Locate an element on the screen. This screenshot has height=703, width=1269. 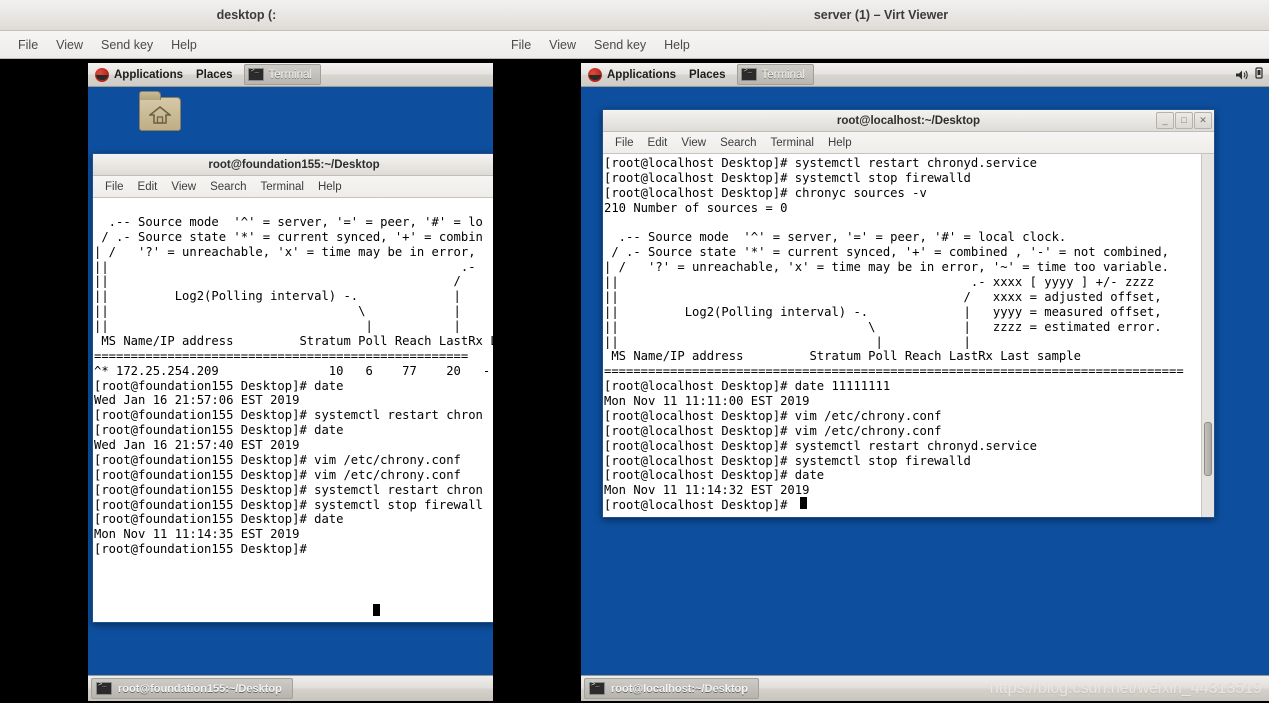
left-applications-menu: Applications is located at coordinates (139, 74).